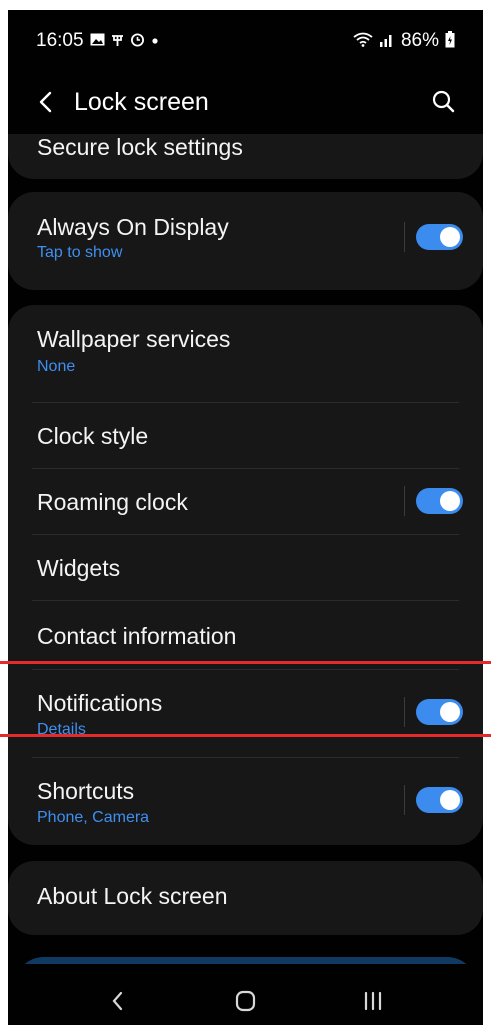  Describe the element at coordinates (245, 635) in the screenshot. I see `row-contact-information: Contact information` at that location.